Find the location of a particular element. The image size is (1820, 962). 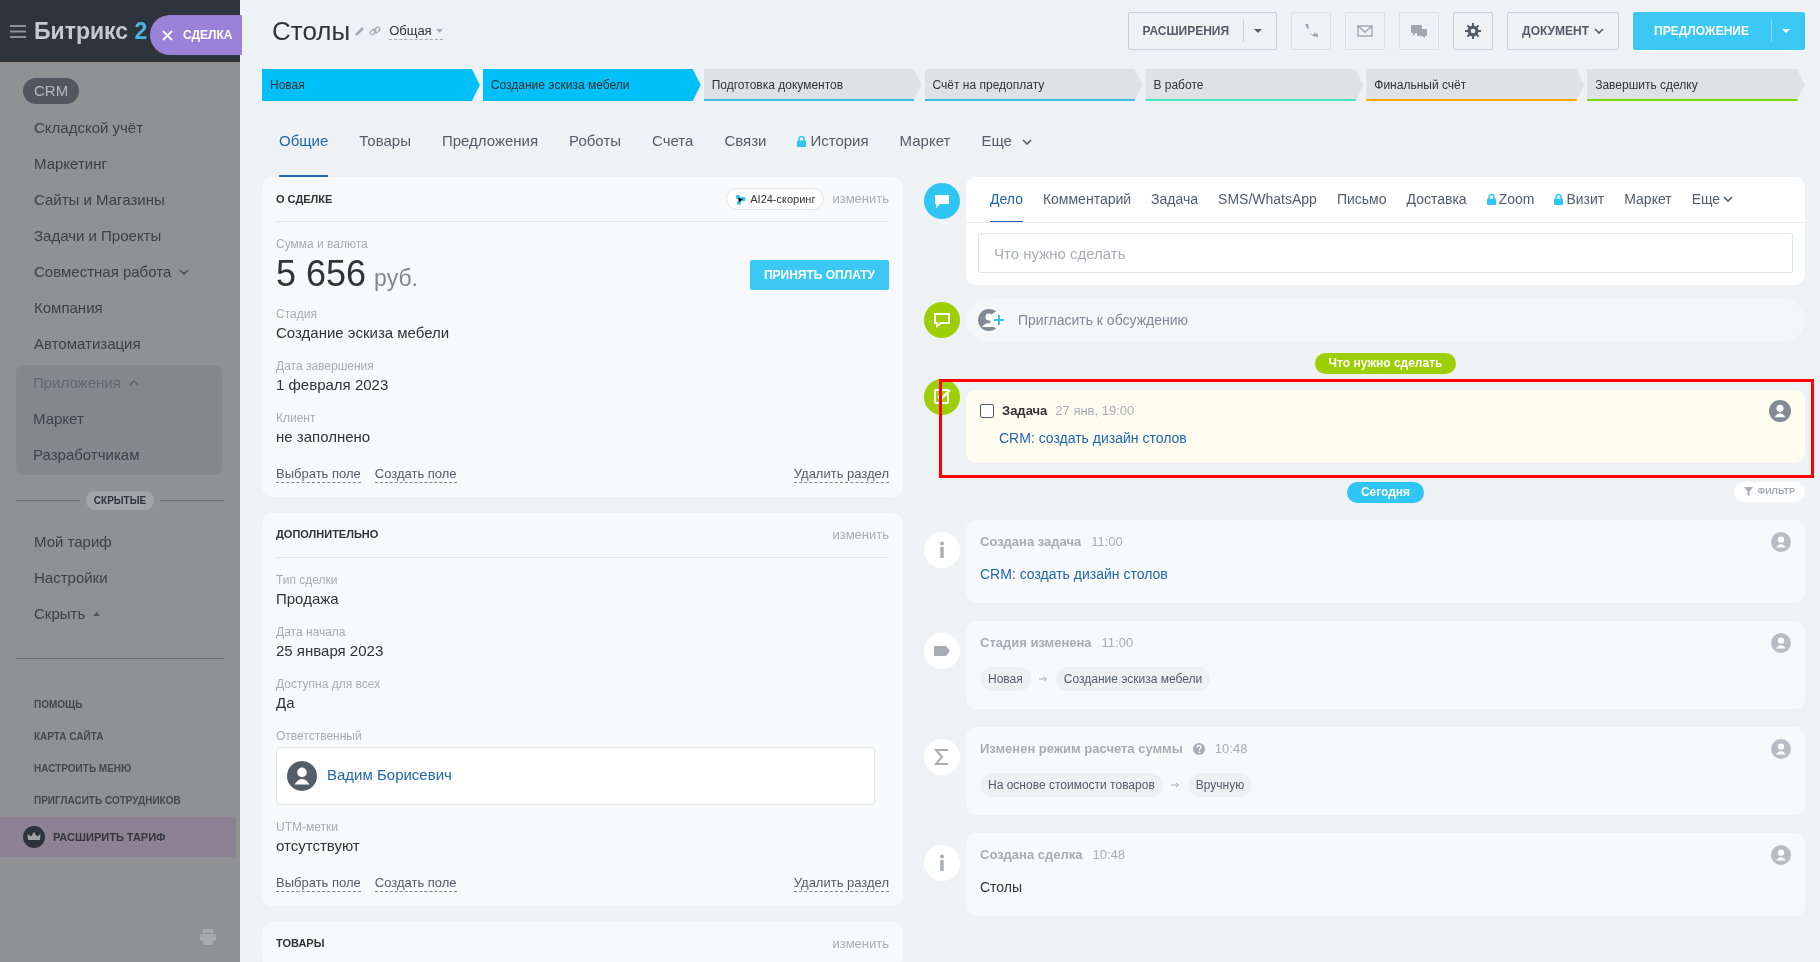

tab: Роботы is located at coordinates (595, 142).